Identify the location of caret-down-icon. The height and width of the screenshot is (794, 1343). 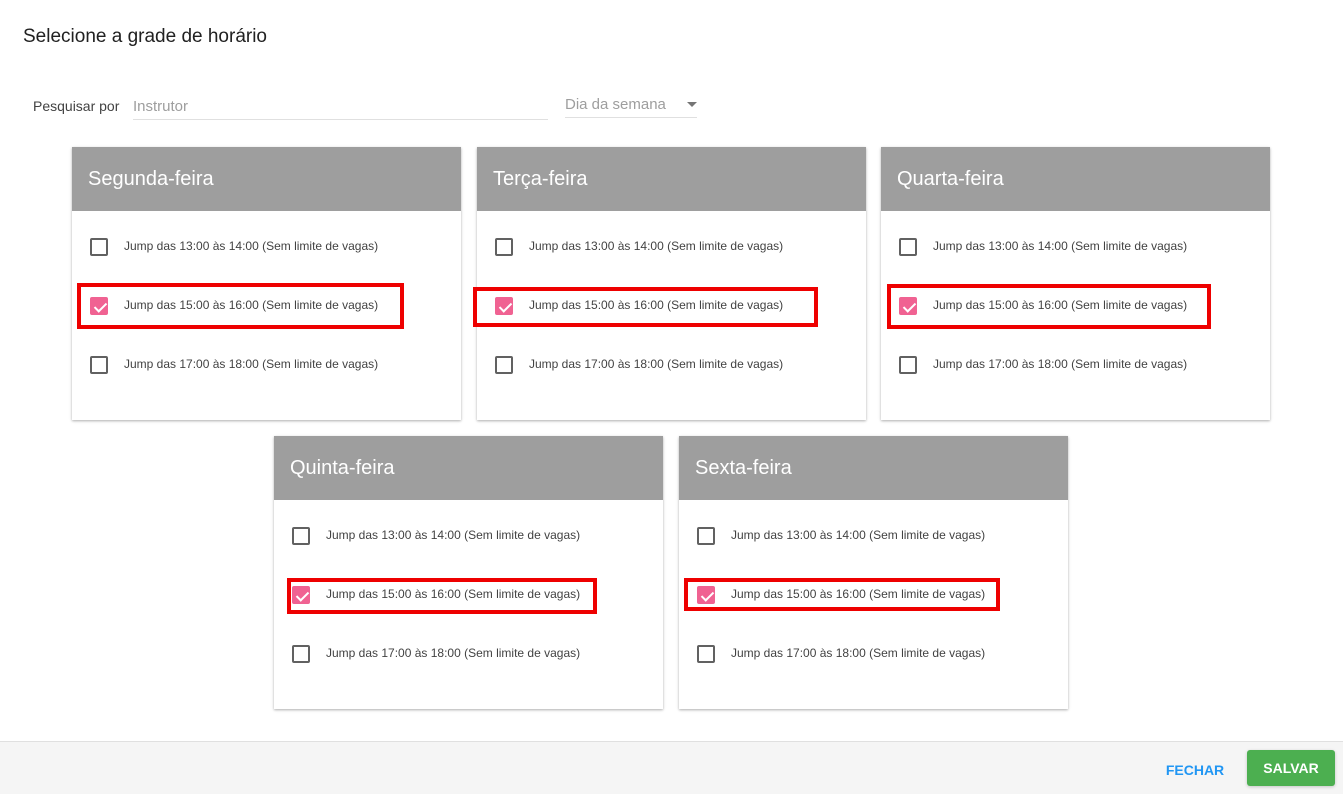
(692, 104).